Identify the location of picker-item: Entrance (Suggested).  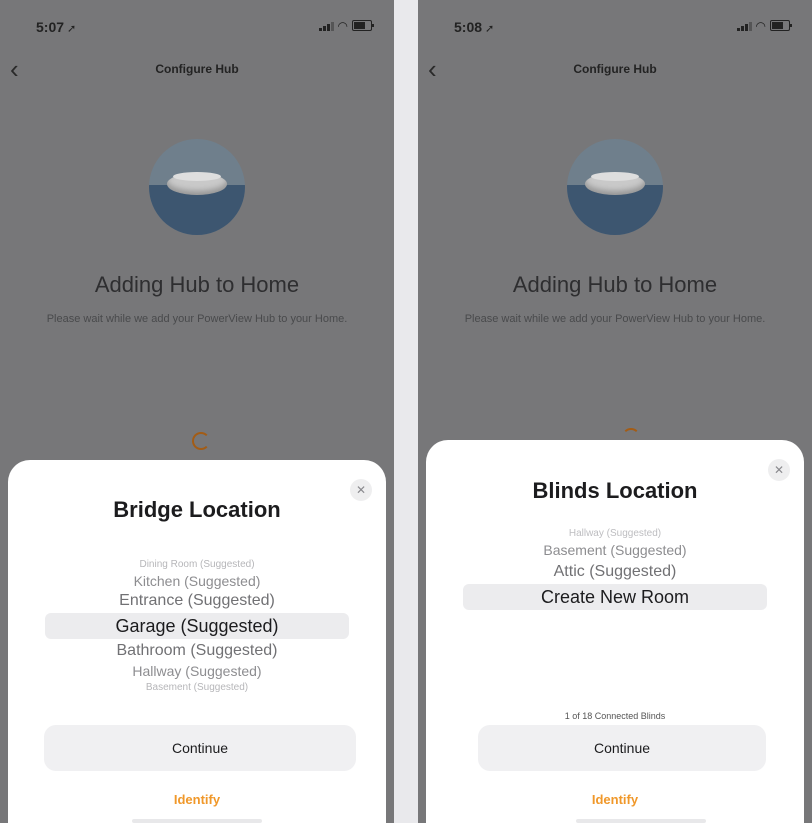
(197, 601).